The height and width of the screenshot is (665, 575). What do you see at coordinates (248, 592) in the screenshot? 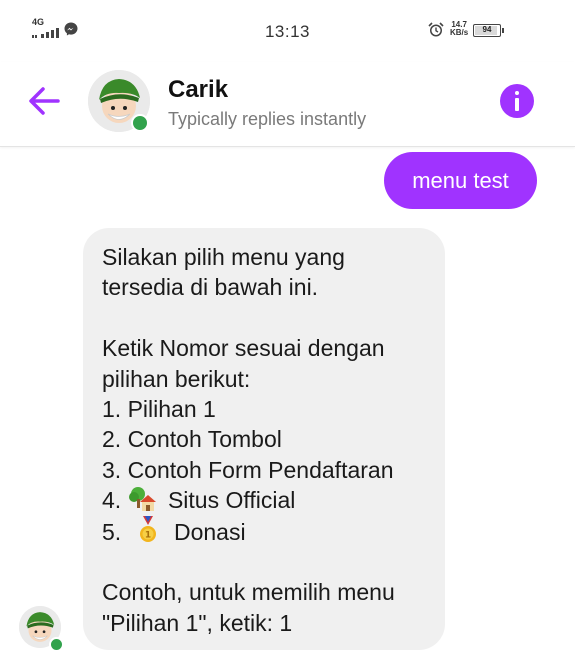
I see `message-line: Contoh, untuk memilih menu` at bounding box center [248, 592].